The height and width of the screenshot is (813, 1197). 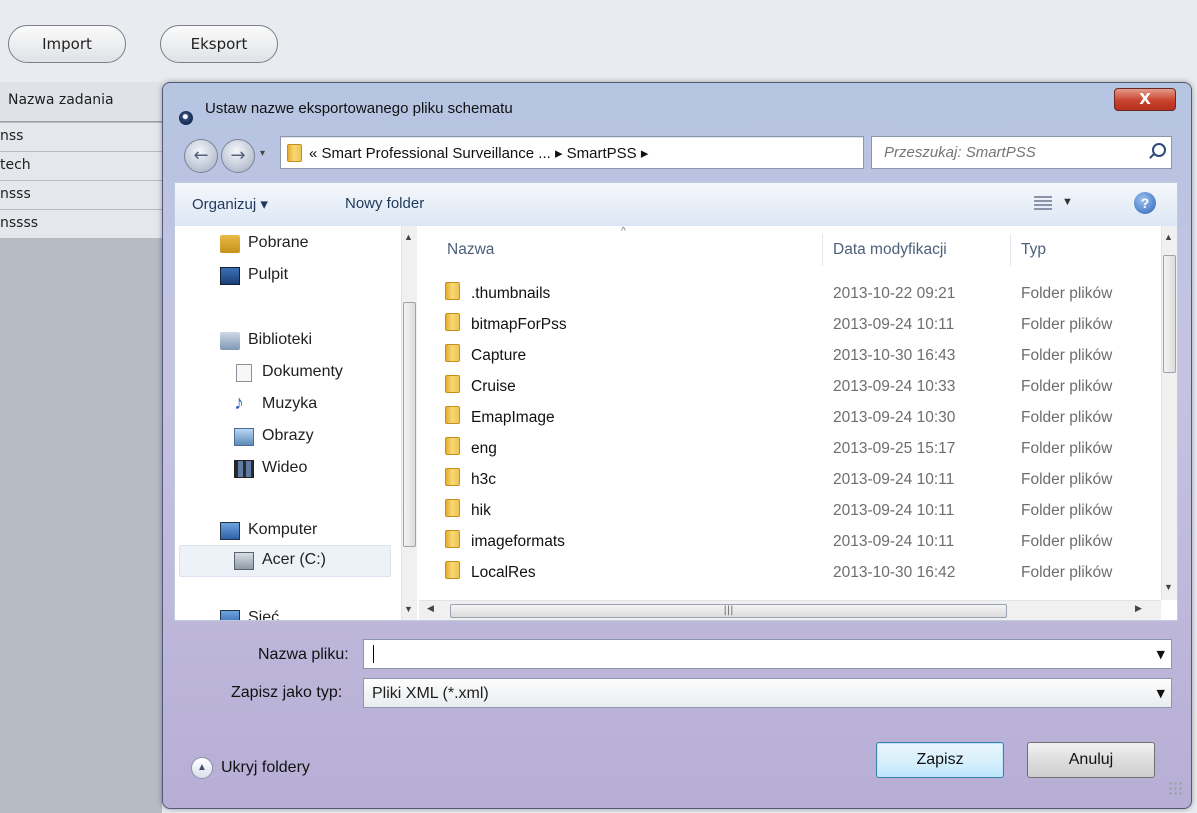 I want to click on savetype-value: Pliki XML (*.xml), so click(x=430, y=693).